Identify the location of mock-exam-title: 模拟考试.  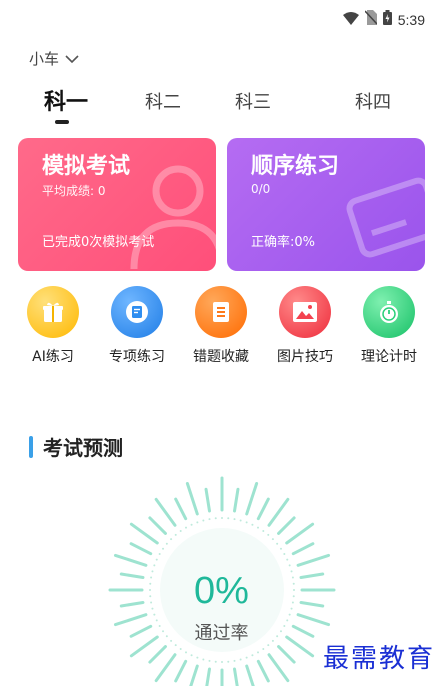
(86, 166).